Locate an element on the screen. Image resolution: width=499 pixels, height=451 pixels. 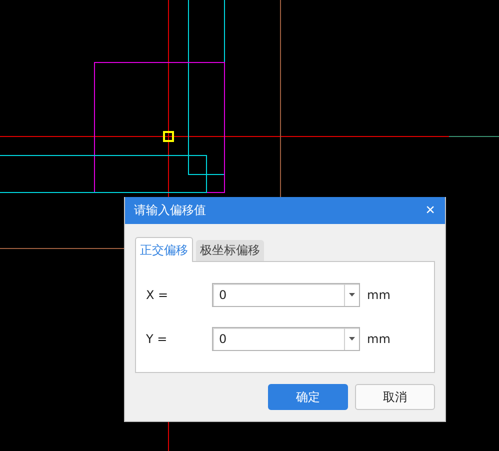
field-label: Y = is located at coordinates (157, 339).